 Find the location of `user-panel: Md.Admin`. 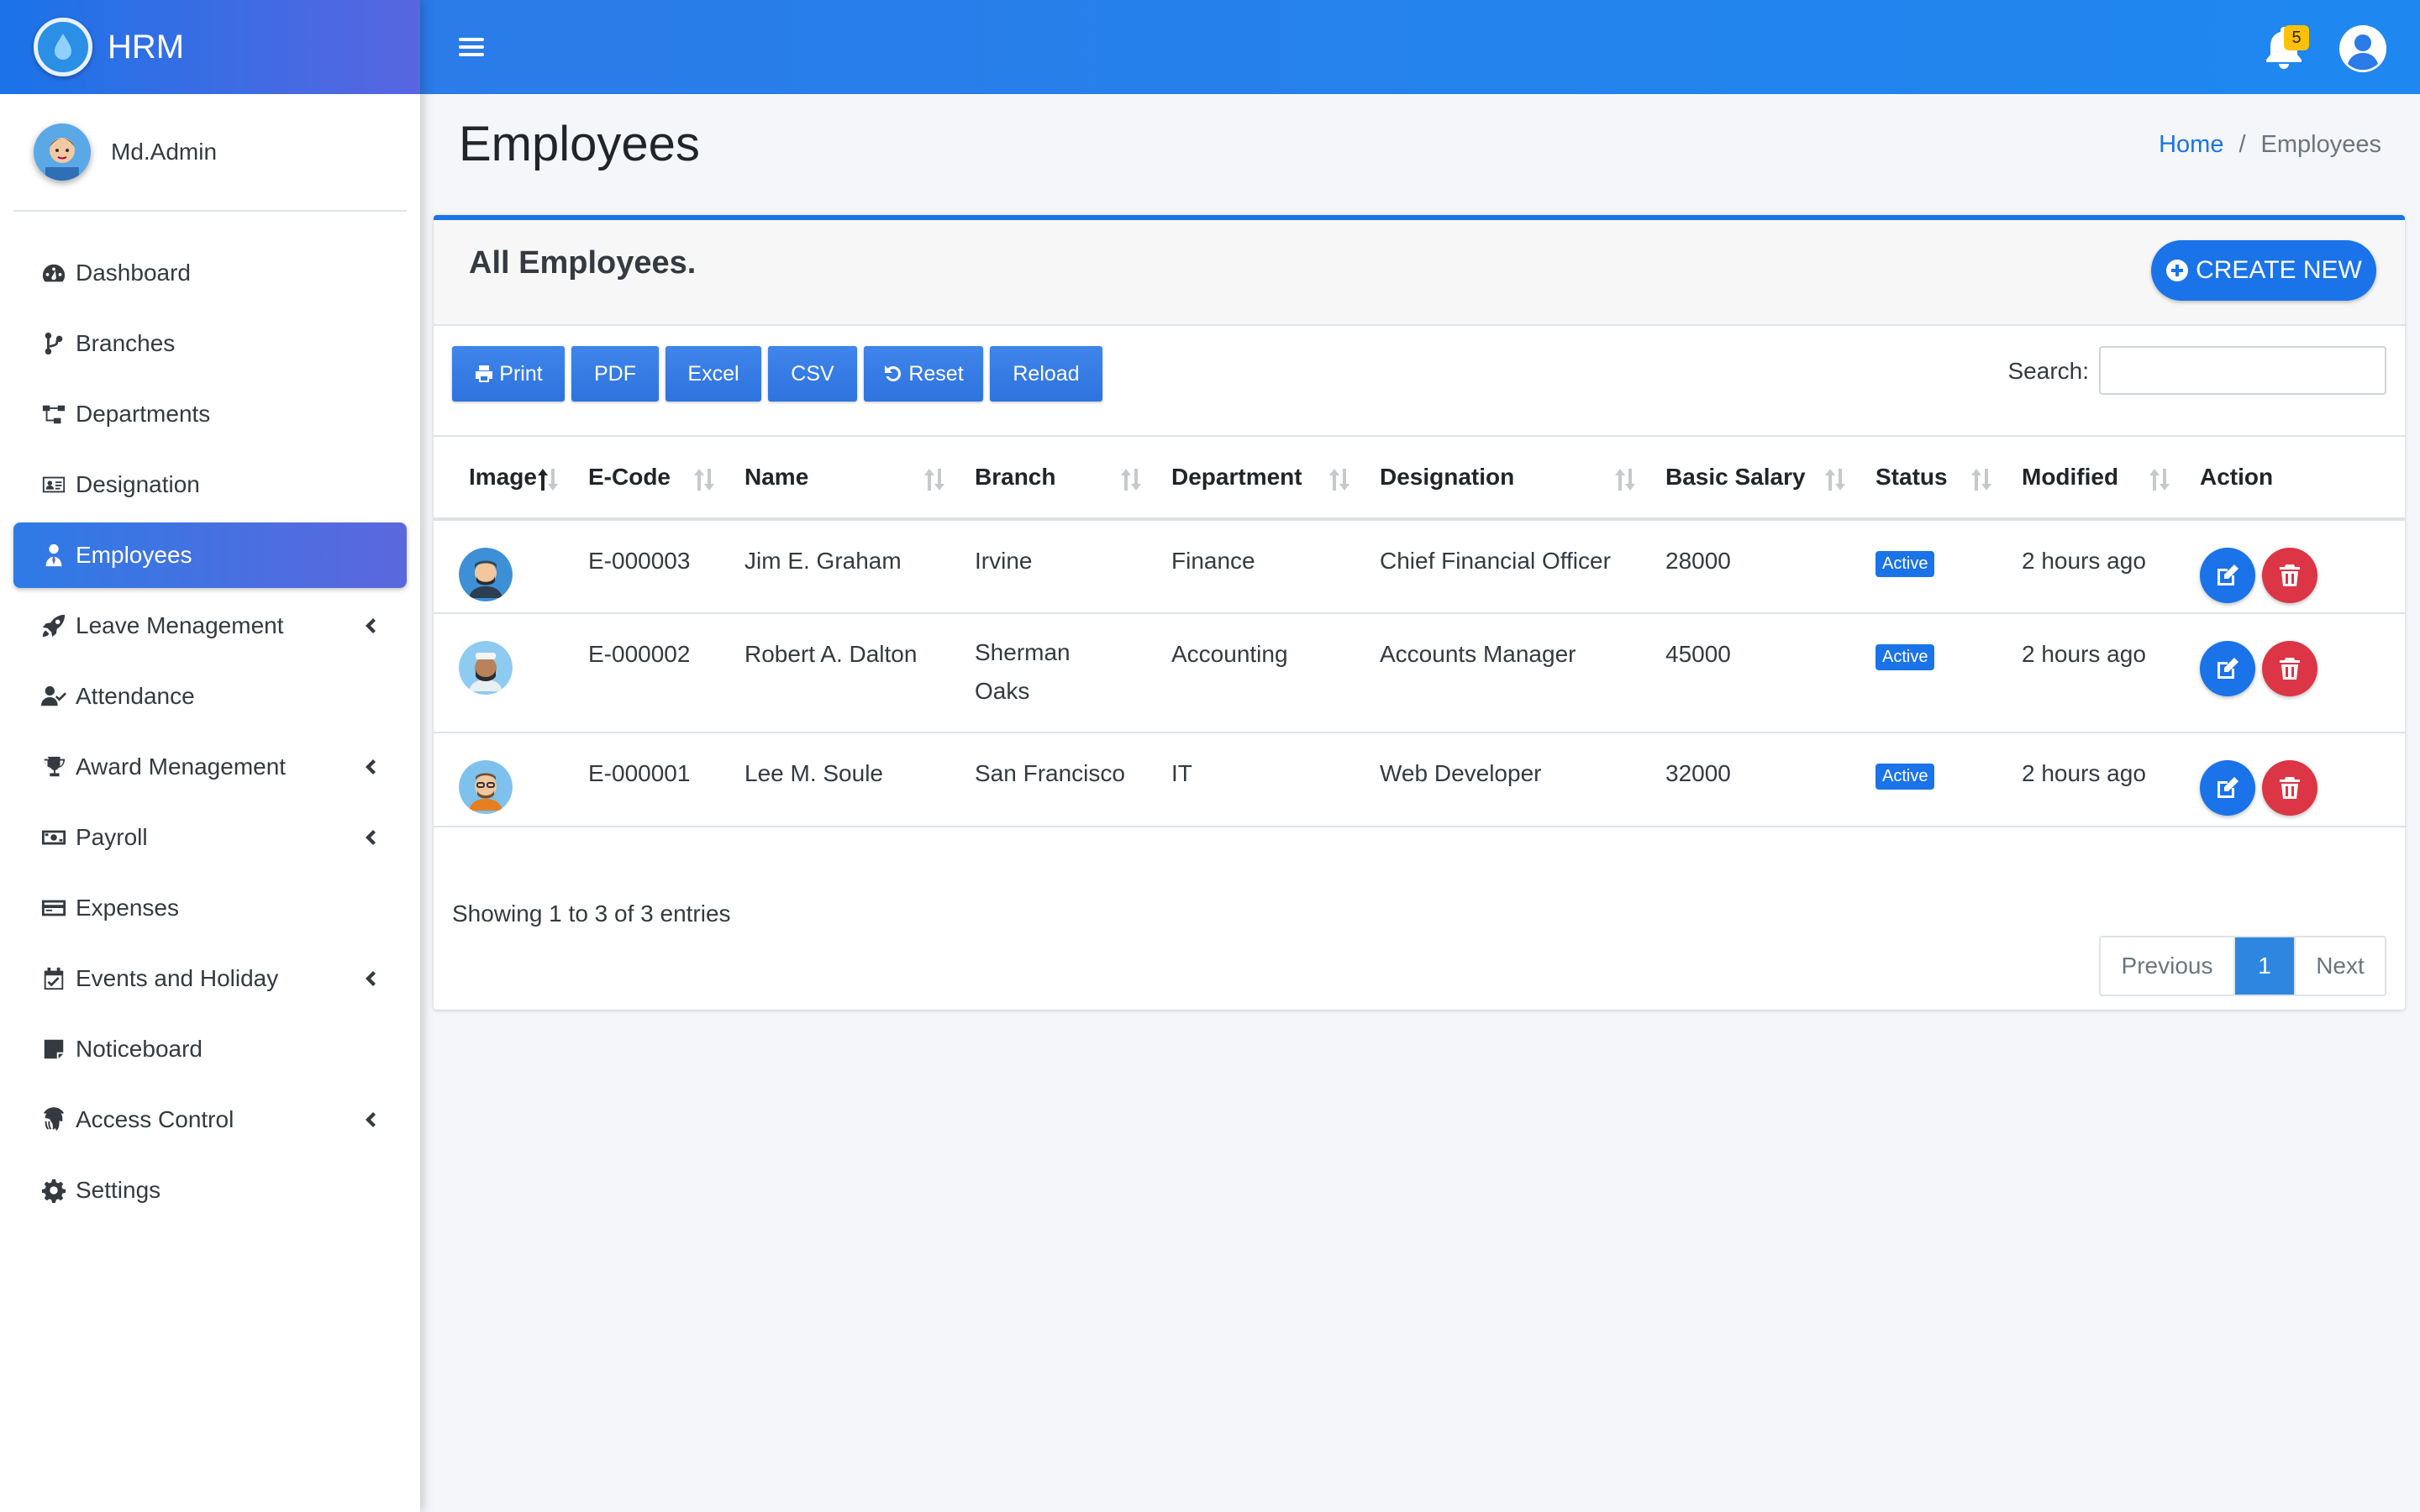

user-panel: Md.Admin is located at coordinates (210, 153).